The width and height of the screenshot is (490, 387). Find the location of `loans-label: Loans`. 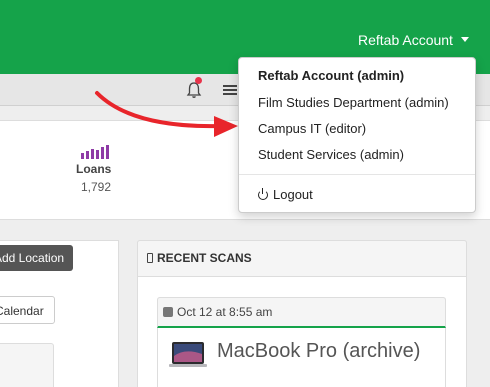

loans-label: Loans is located at coordinates (94, 169).